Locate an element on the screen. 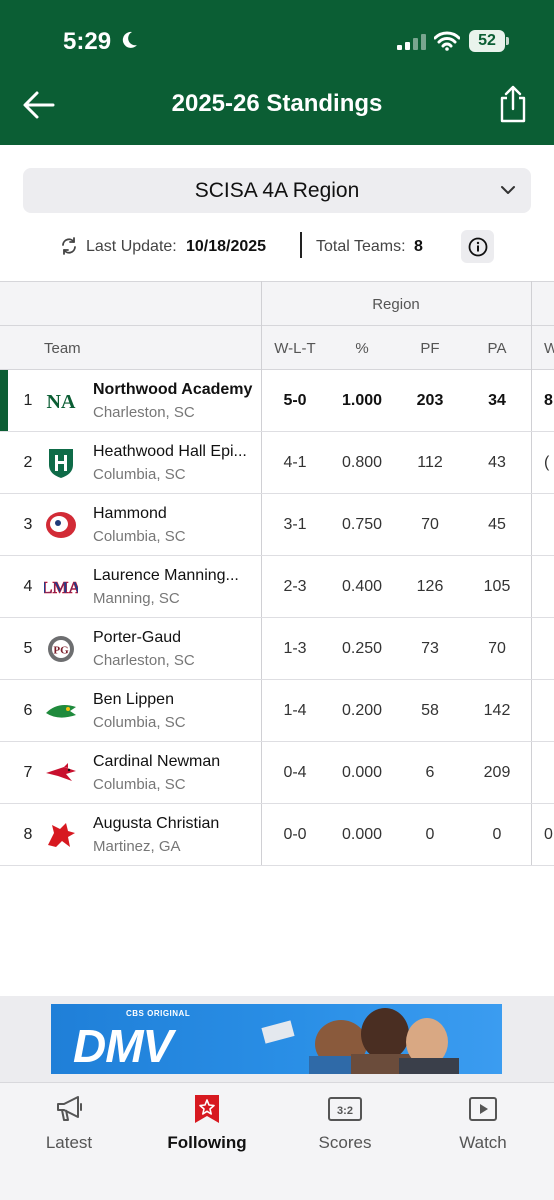 The width and height of the screenshot is (554, 1200). total-teams-label: Total Teams: is located at coordinates (361, 246).